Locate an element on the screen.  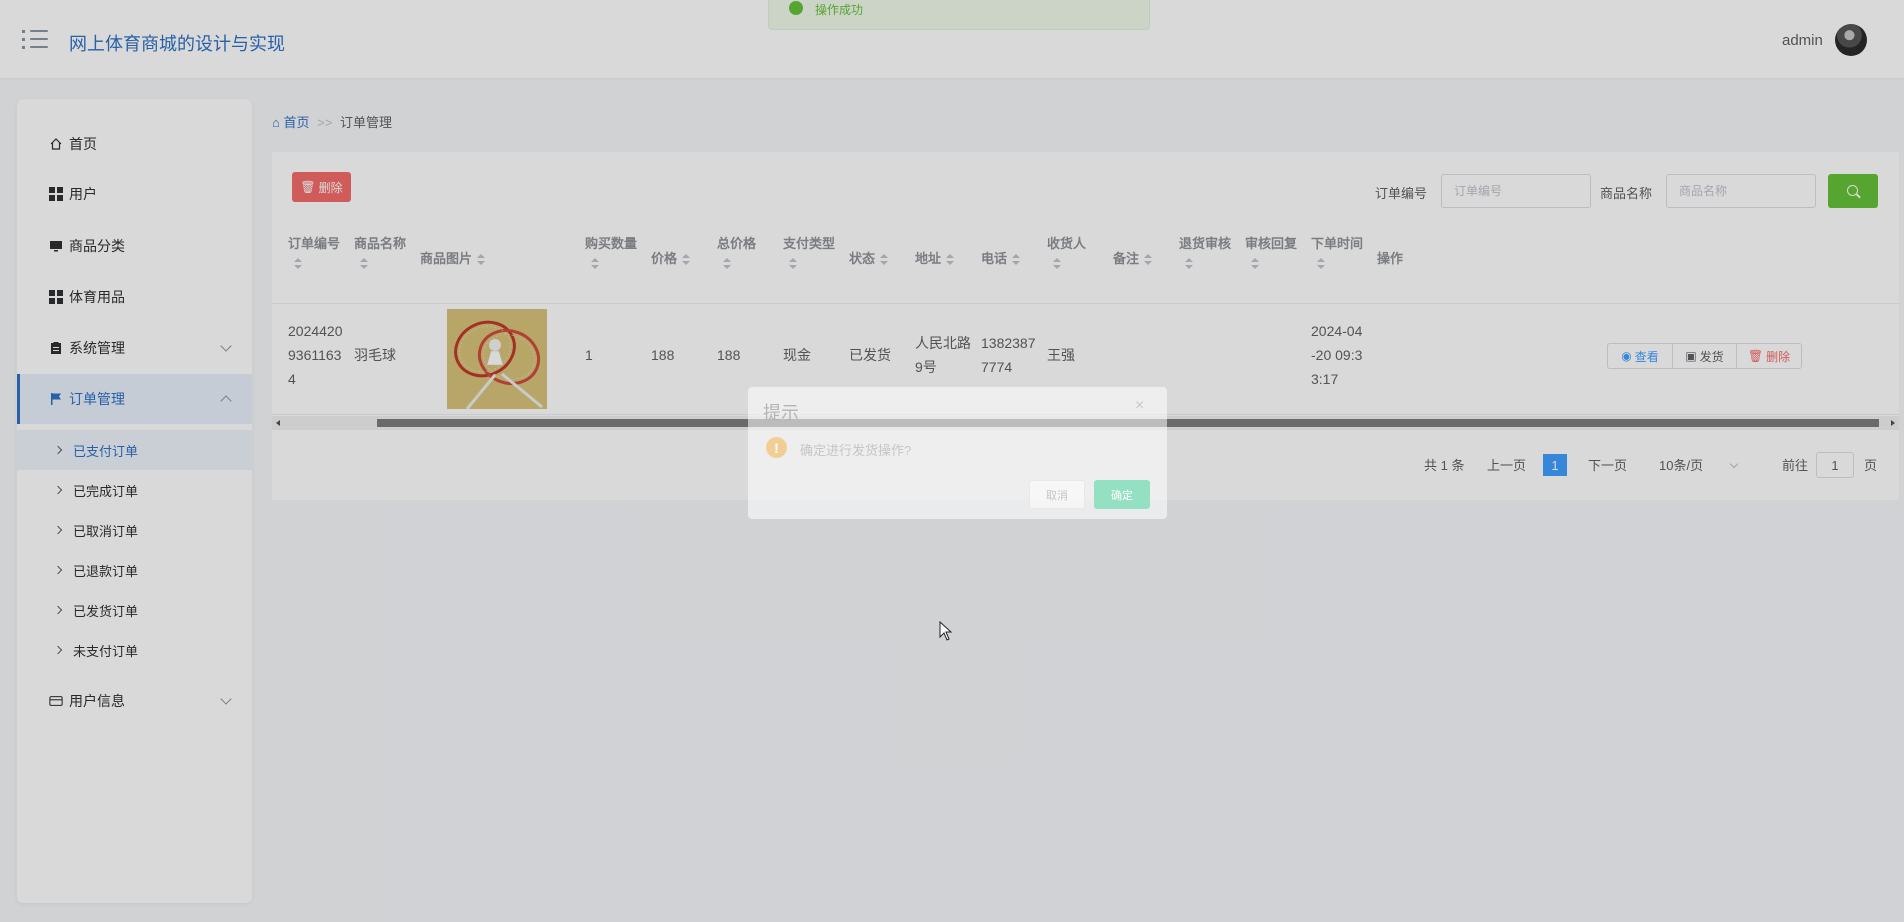
mouse-cursor-icon is located at coordinates (946, 631).